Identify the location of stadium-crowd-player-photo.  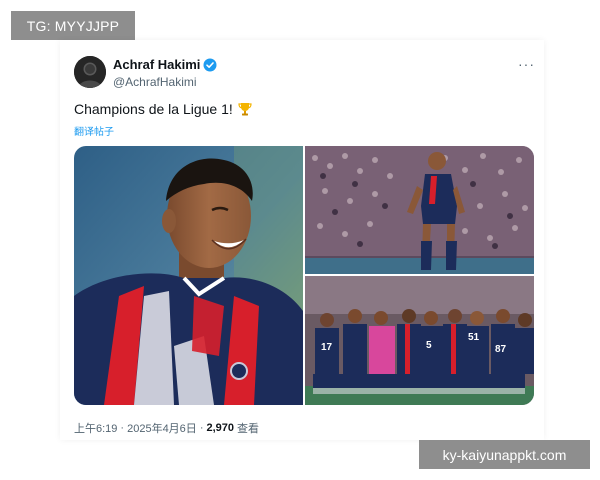
(419, 210).